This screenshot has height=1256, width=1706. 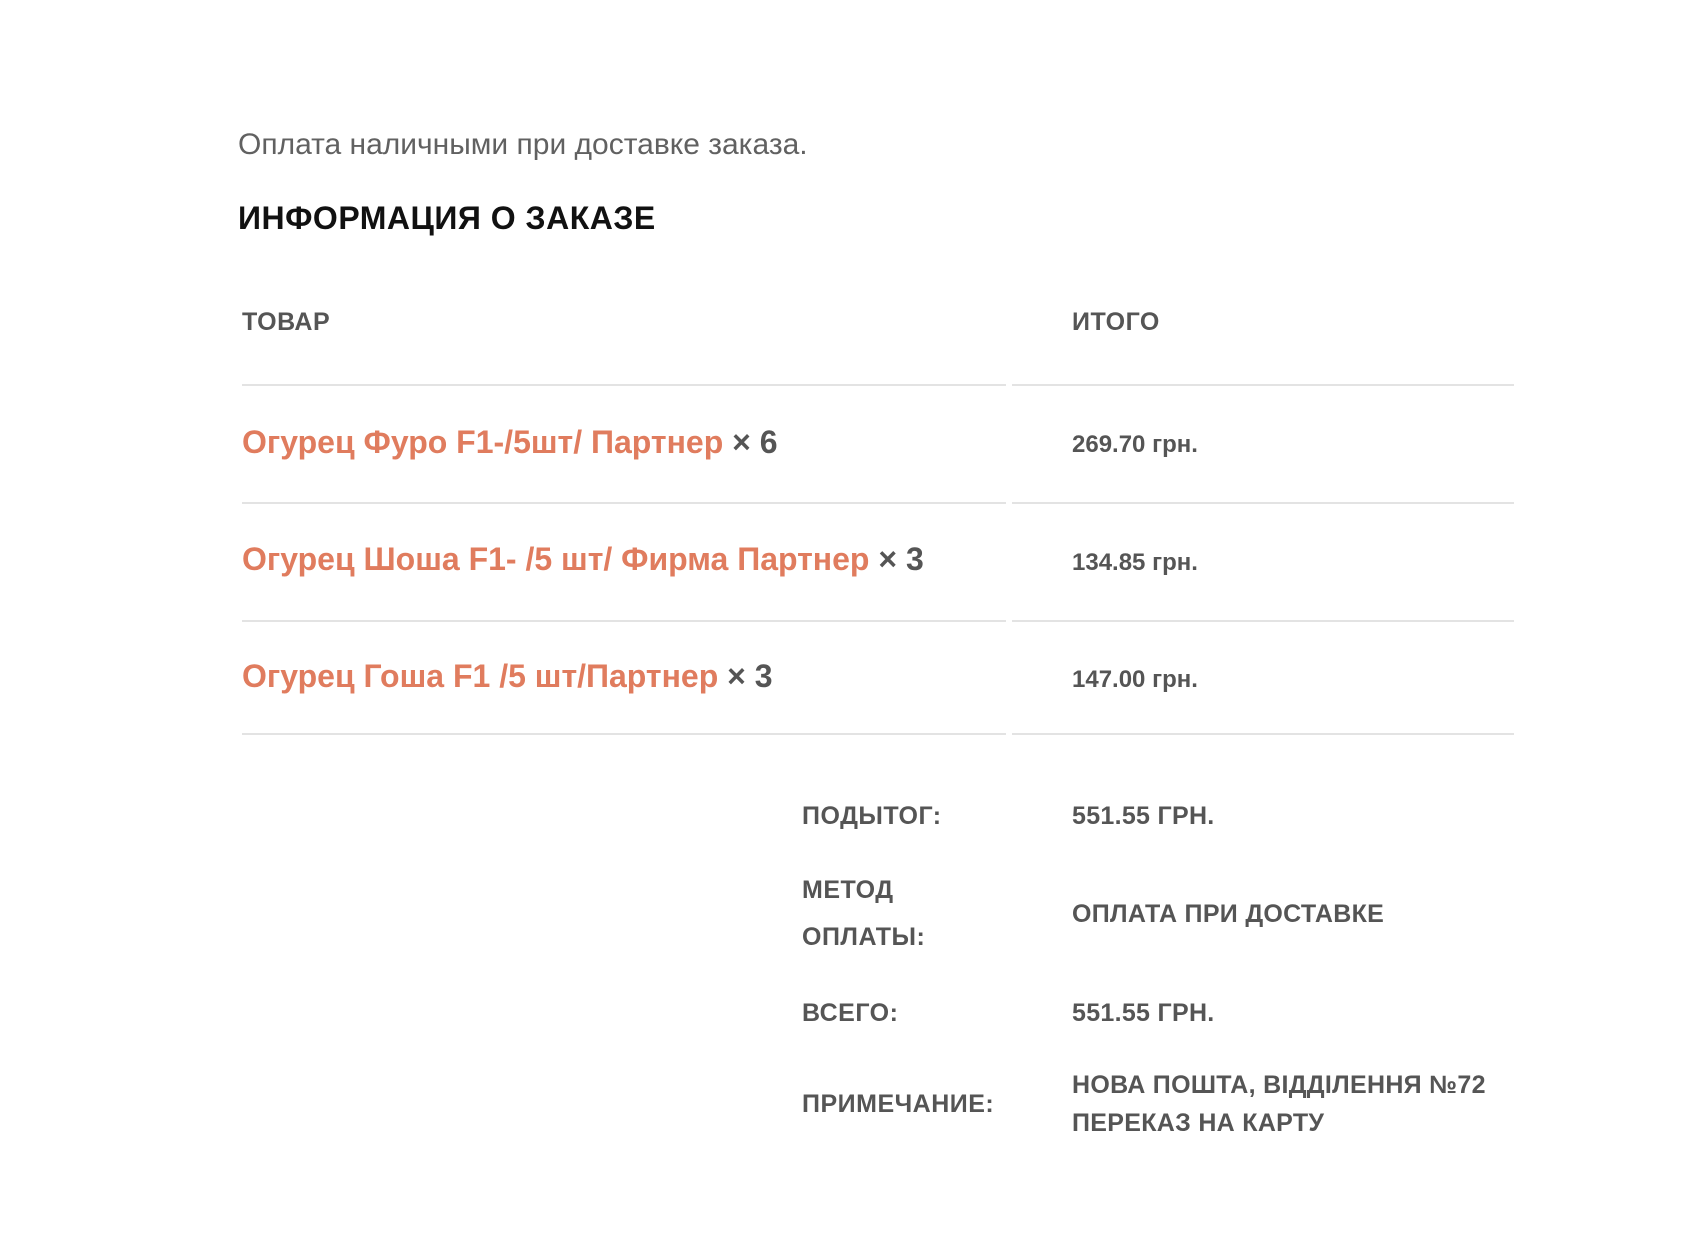 What do you see at coordinates (755, 442) in the screenshot?
I see `product-quantity: × 6` at bounding box center [755, 442].